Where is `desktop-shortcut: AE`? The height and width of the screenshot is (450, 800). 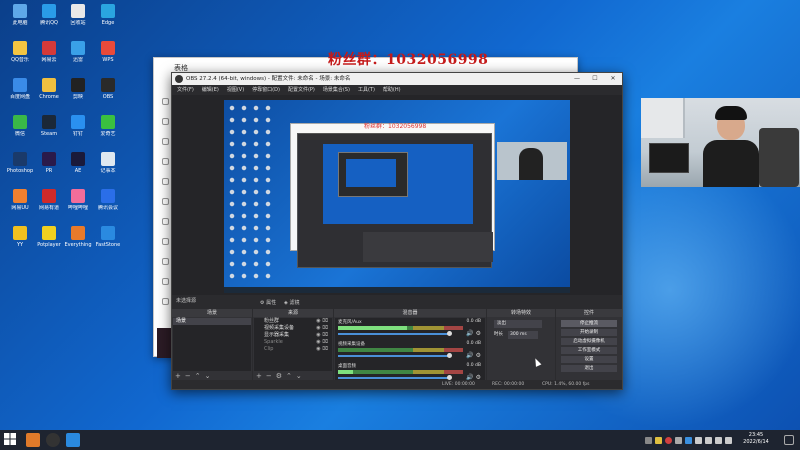 desktop-shortcut: AE is located at coordinates (78, 168).